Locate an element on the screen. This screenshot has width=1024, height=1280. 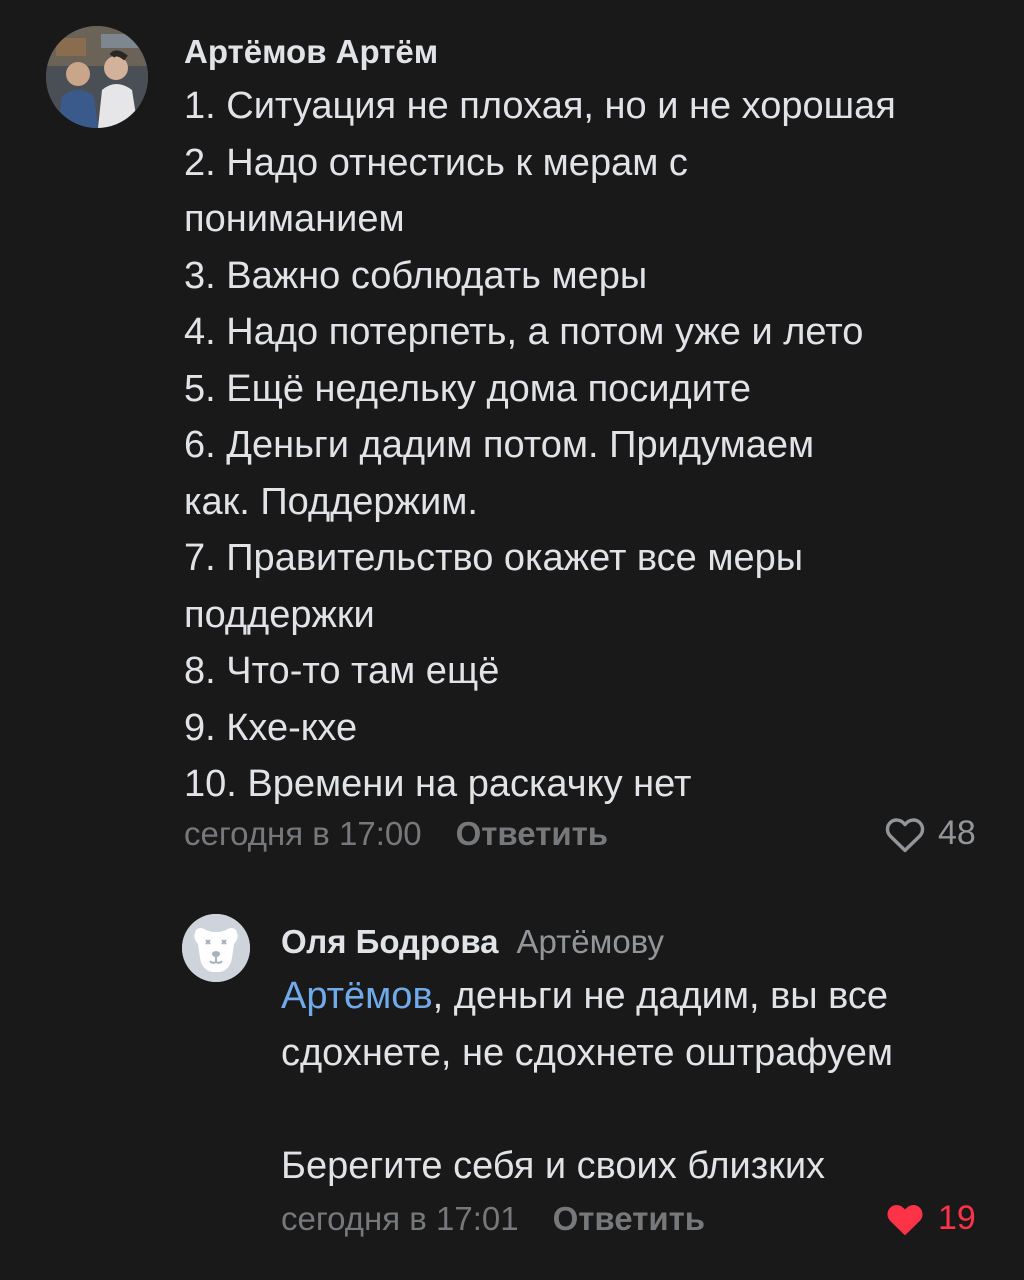
default-dog-avatar-icon is located at coordinates (216, 948).